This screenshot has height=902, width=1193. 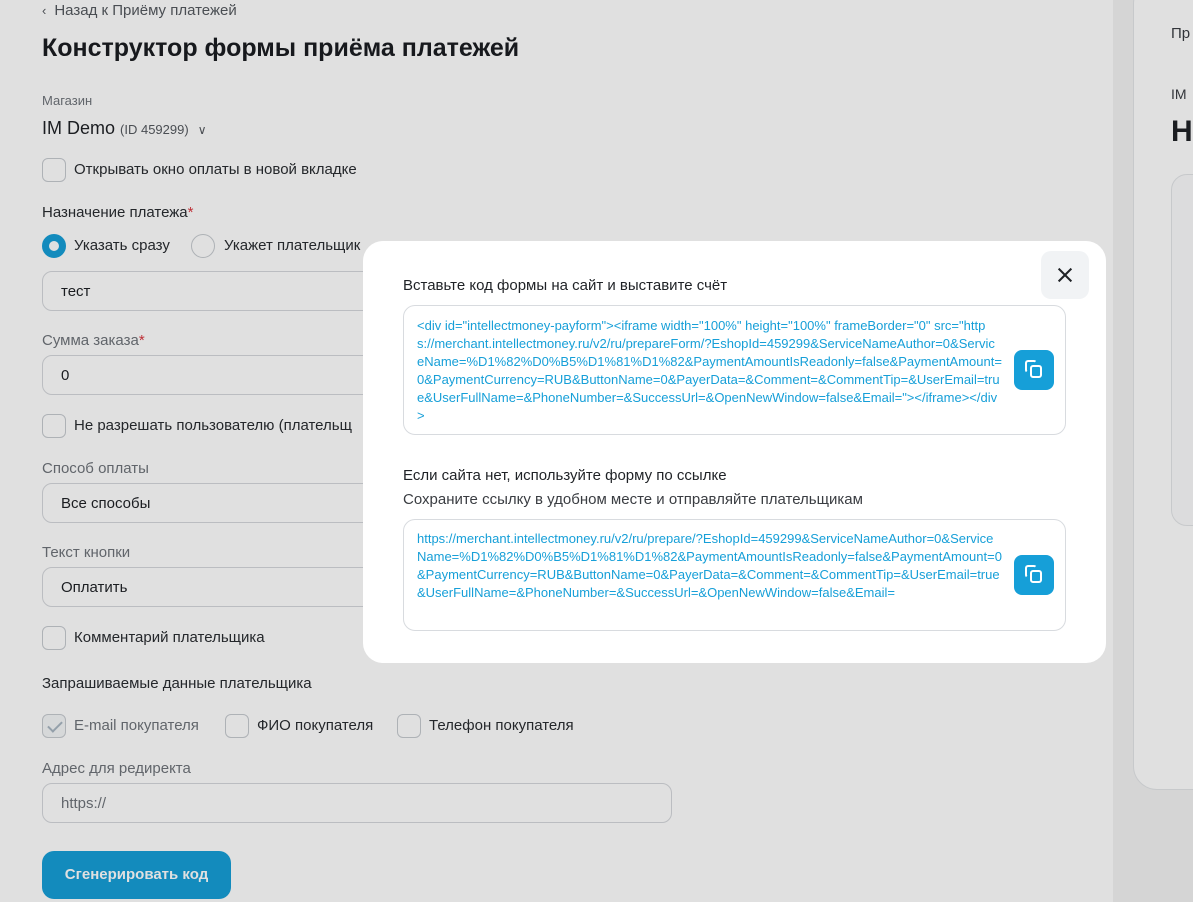 What do you see at coordinates (1065, 275) in the screenshot?
I see `close-icon` at bounding box center [1065, 275].